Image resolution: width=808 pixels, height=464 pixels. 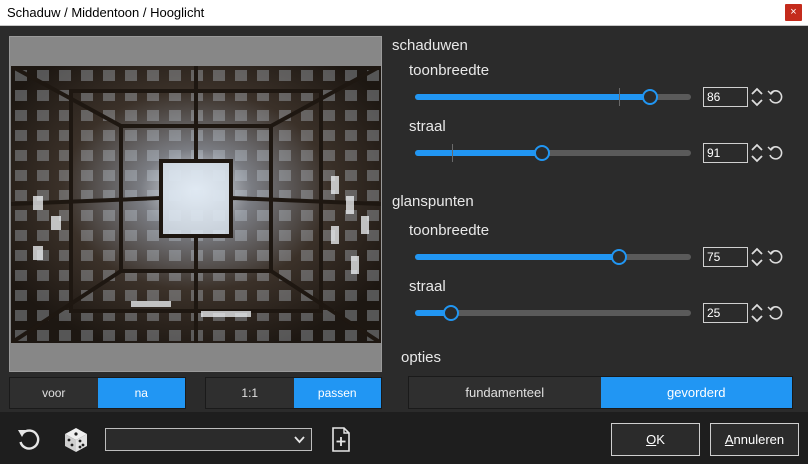 What do you see at coordinates (299, 440) in the screenshot?
I see `chevron-down-icon` at bounding box center [299, 440].